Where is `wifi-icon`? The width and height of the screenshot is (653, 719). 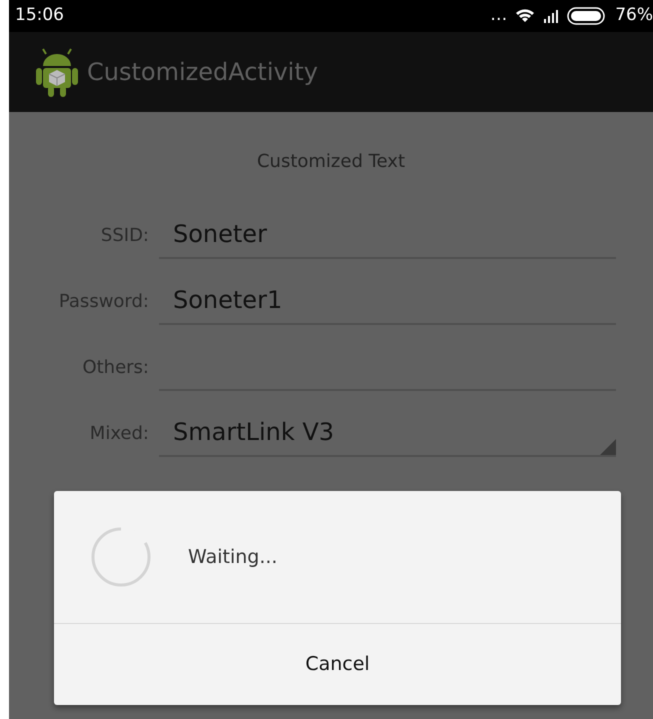 wifi-icon is located at coordinates (525, 16).